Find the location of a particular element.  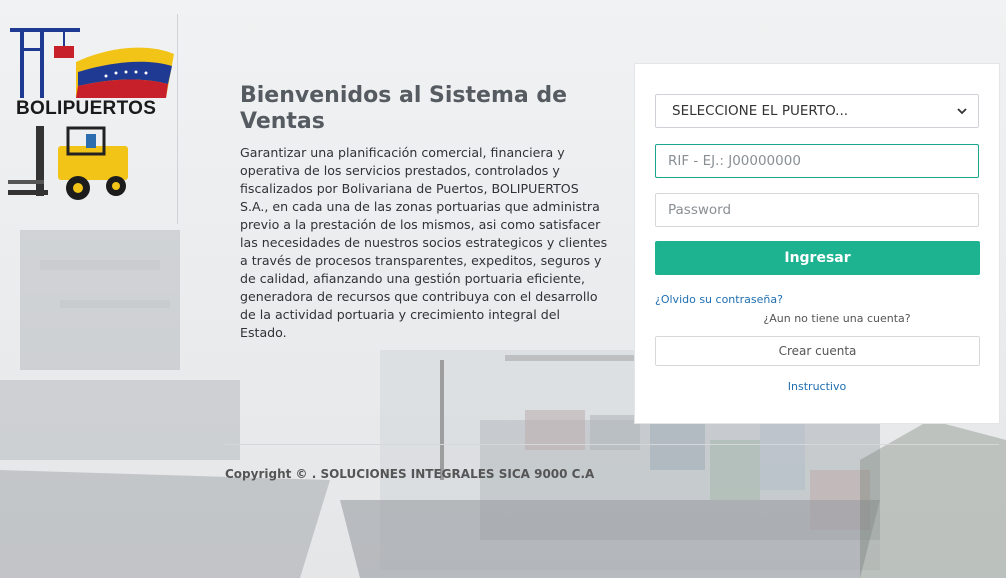

no-account-text: ¿Aun no tiene una cuenta? is located at coordinates (837, 318).